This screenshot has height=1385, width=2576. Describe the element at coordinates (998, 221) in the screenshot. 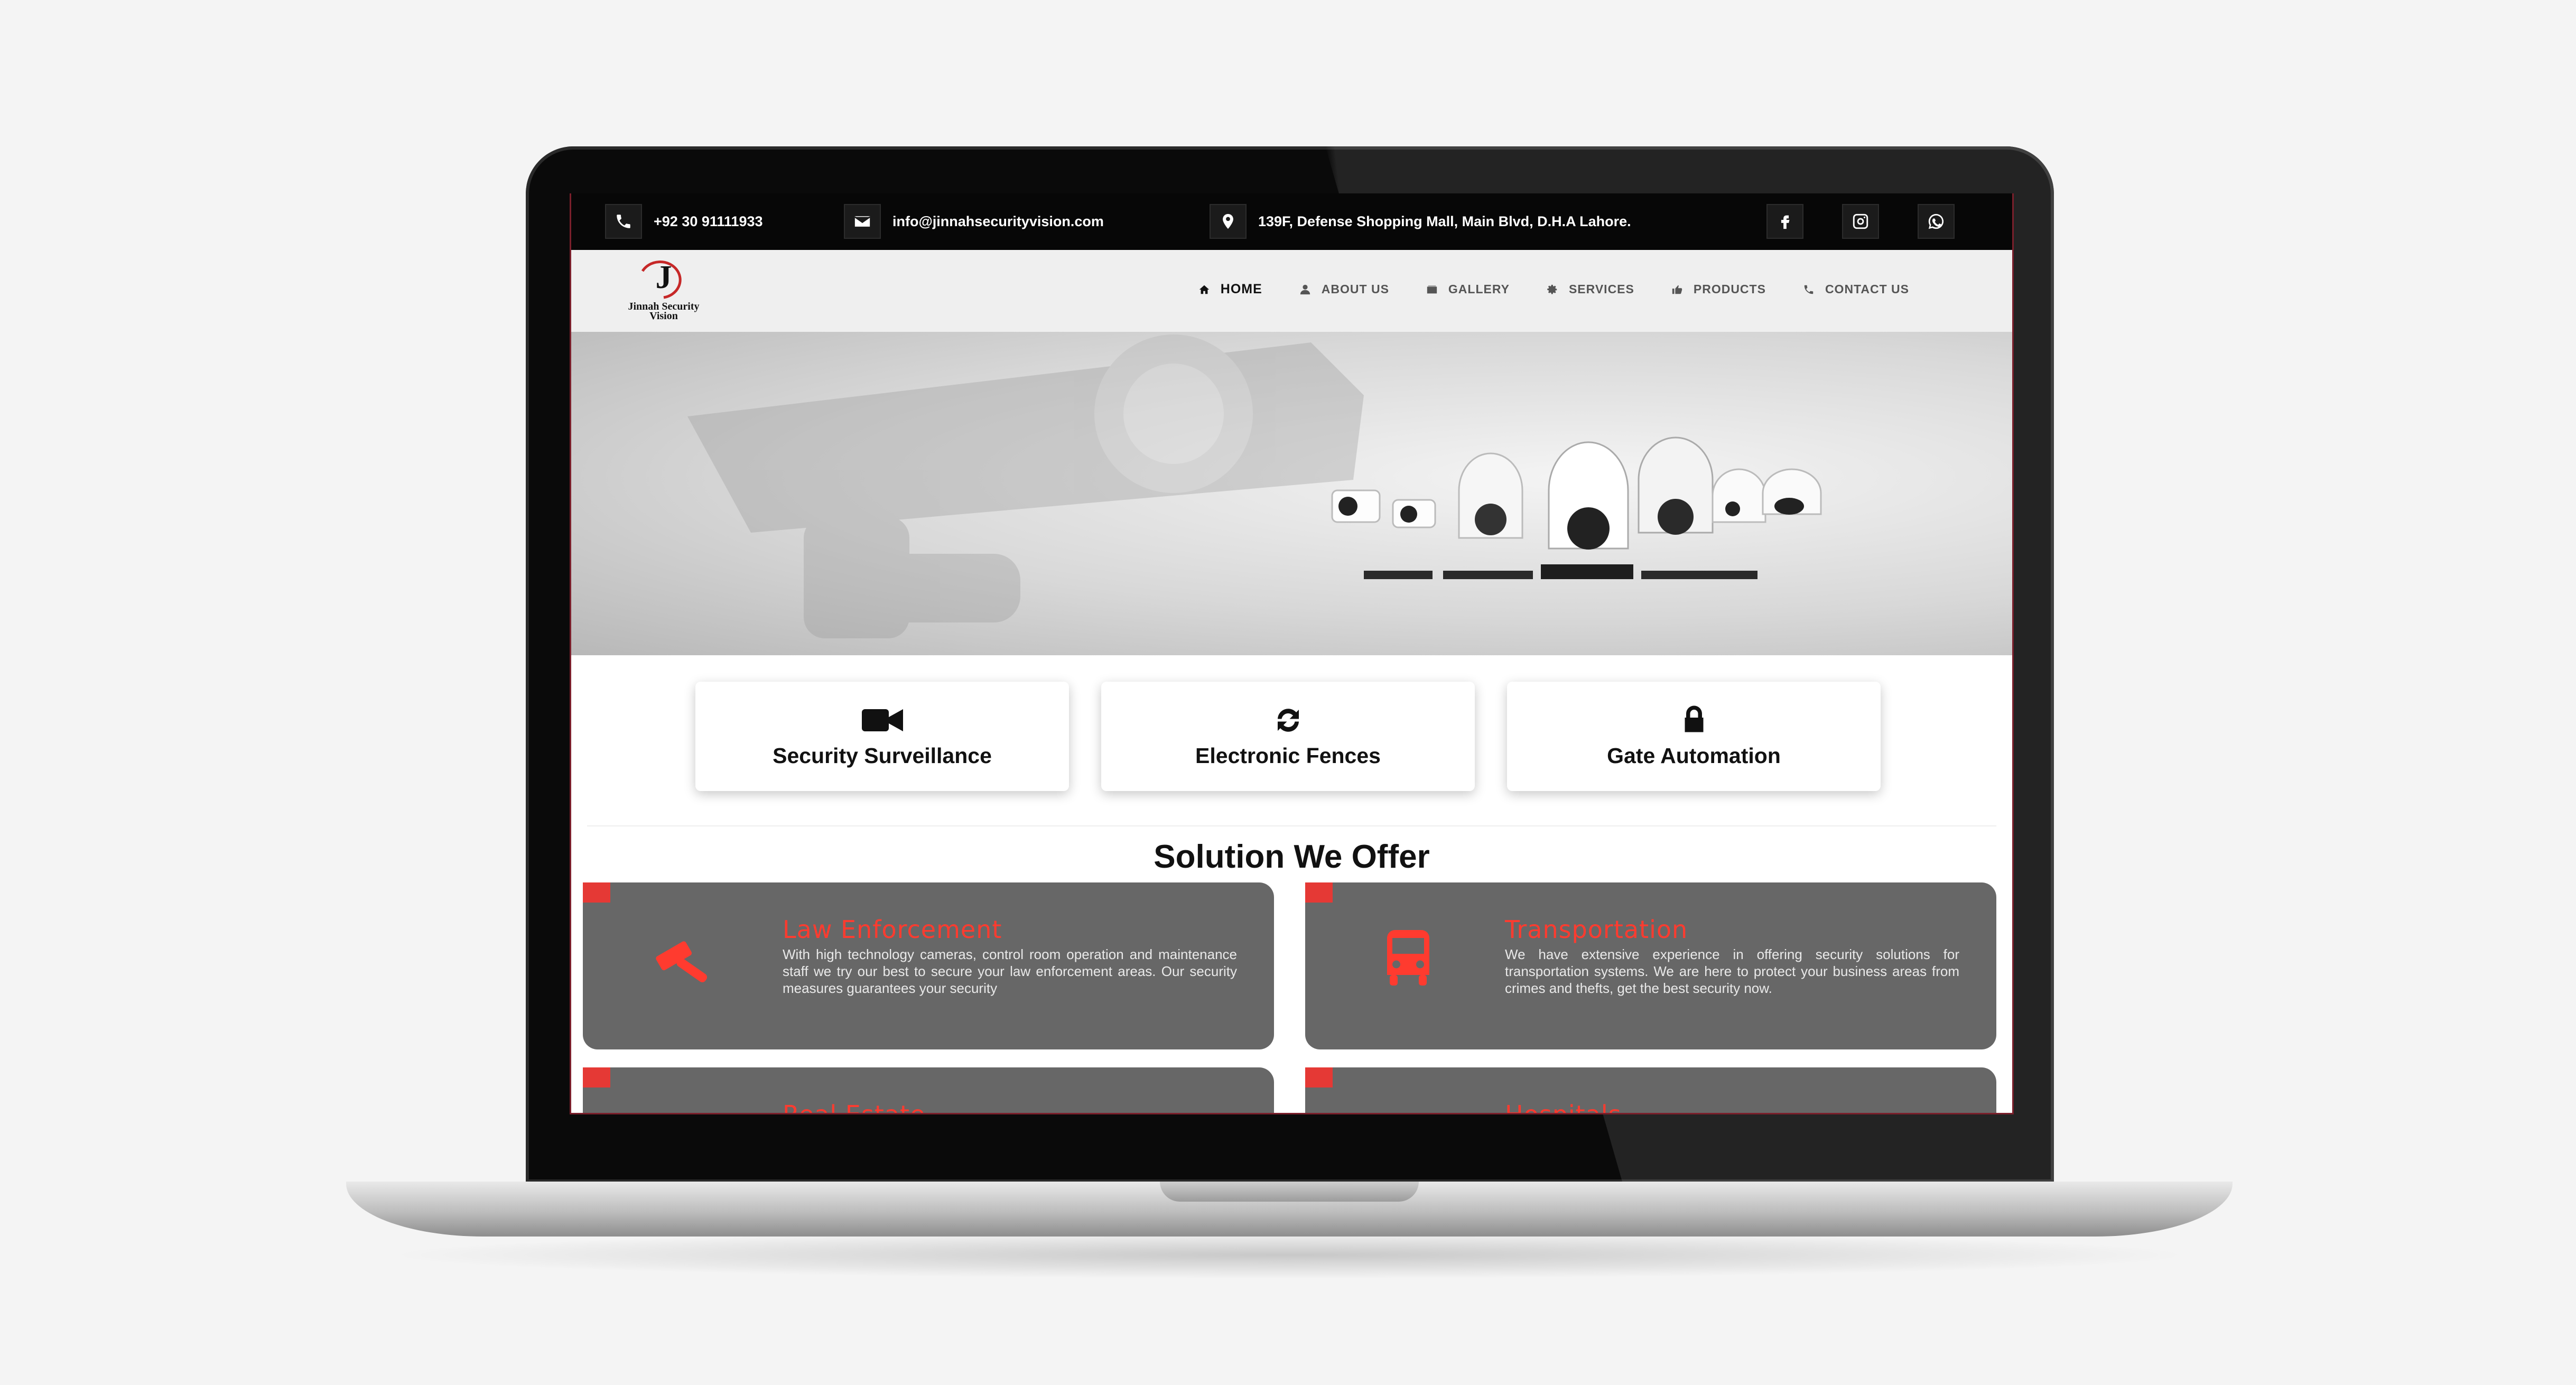

I see `email-address: info@jinnahsecurityvision.com` at that location.